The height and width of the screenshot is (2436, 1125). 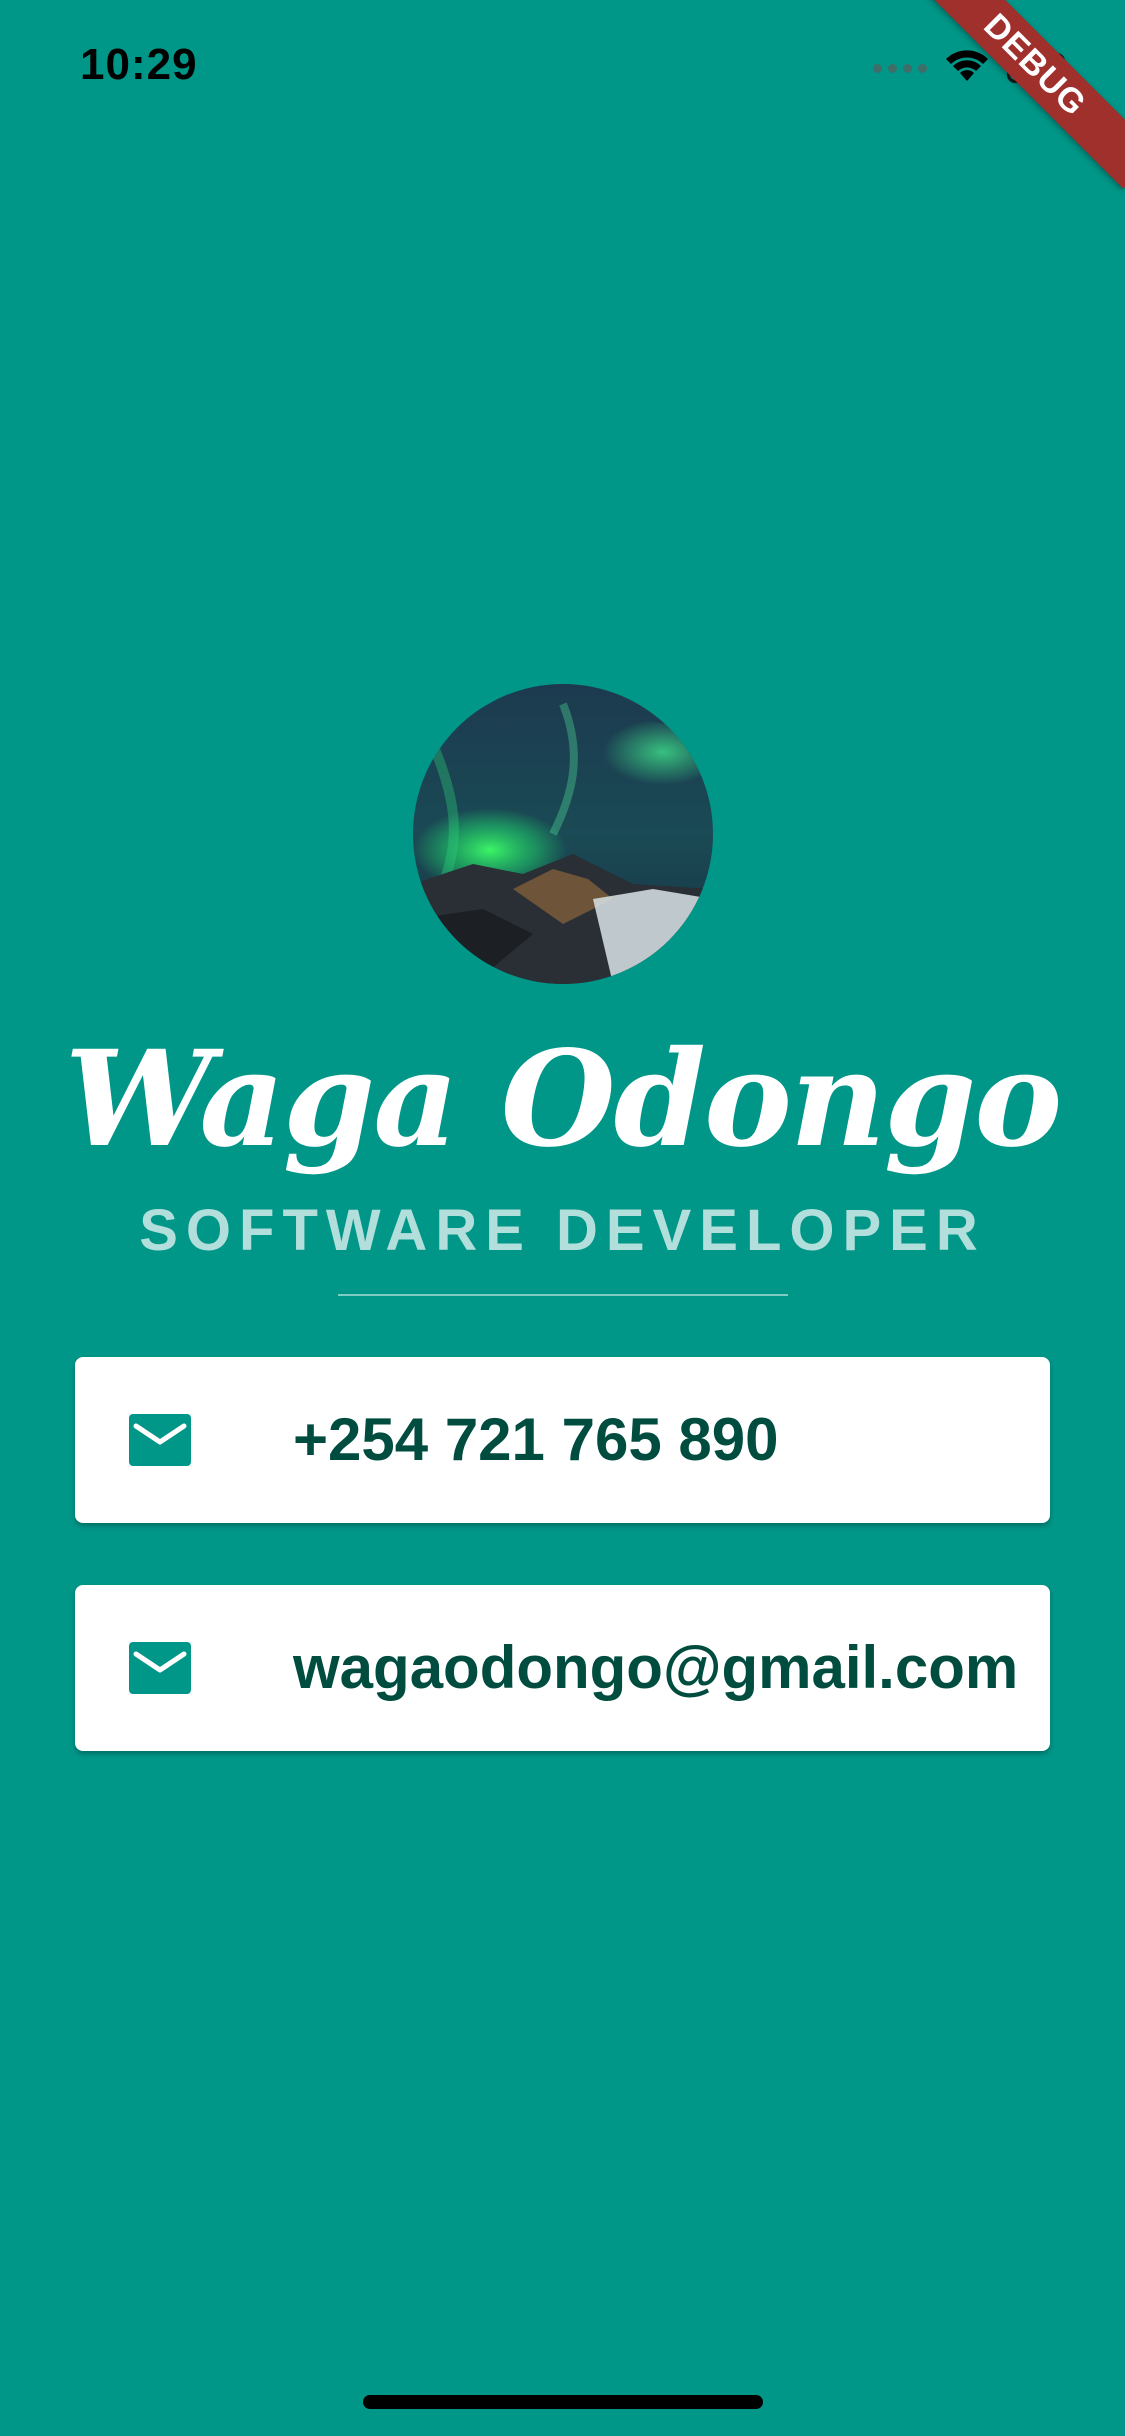 I want to click on contact-email-text: wagaodongo@gmail.com, so click(x=656, y=1667).